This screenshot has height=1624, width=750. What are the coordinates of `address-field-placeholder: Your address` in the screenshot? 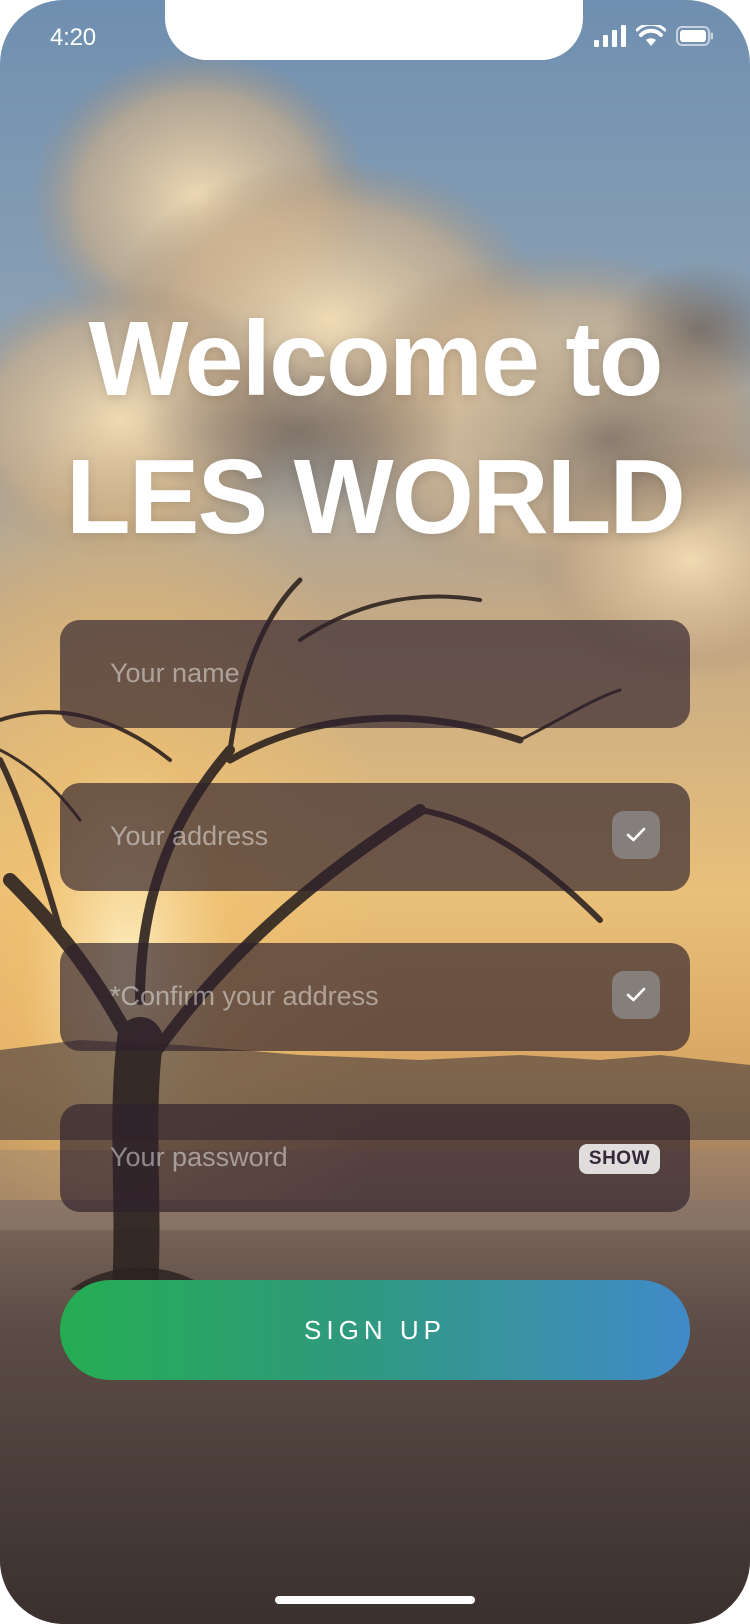 It's located at (189, 836).